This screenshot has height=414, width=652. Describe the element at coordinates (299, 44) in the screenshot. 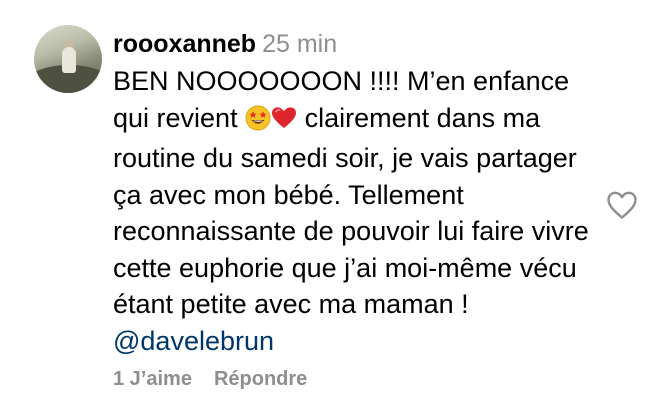

I see `timestamp: 25 min` at that location.